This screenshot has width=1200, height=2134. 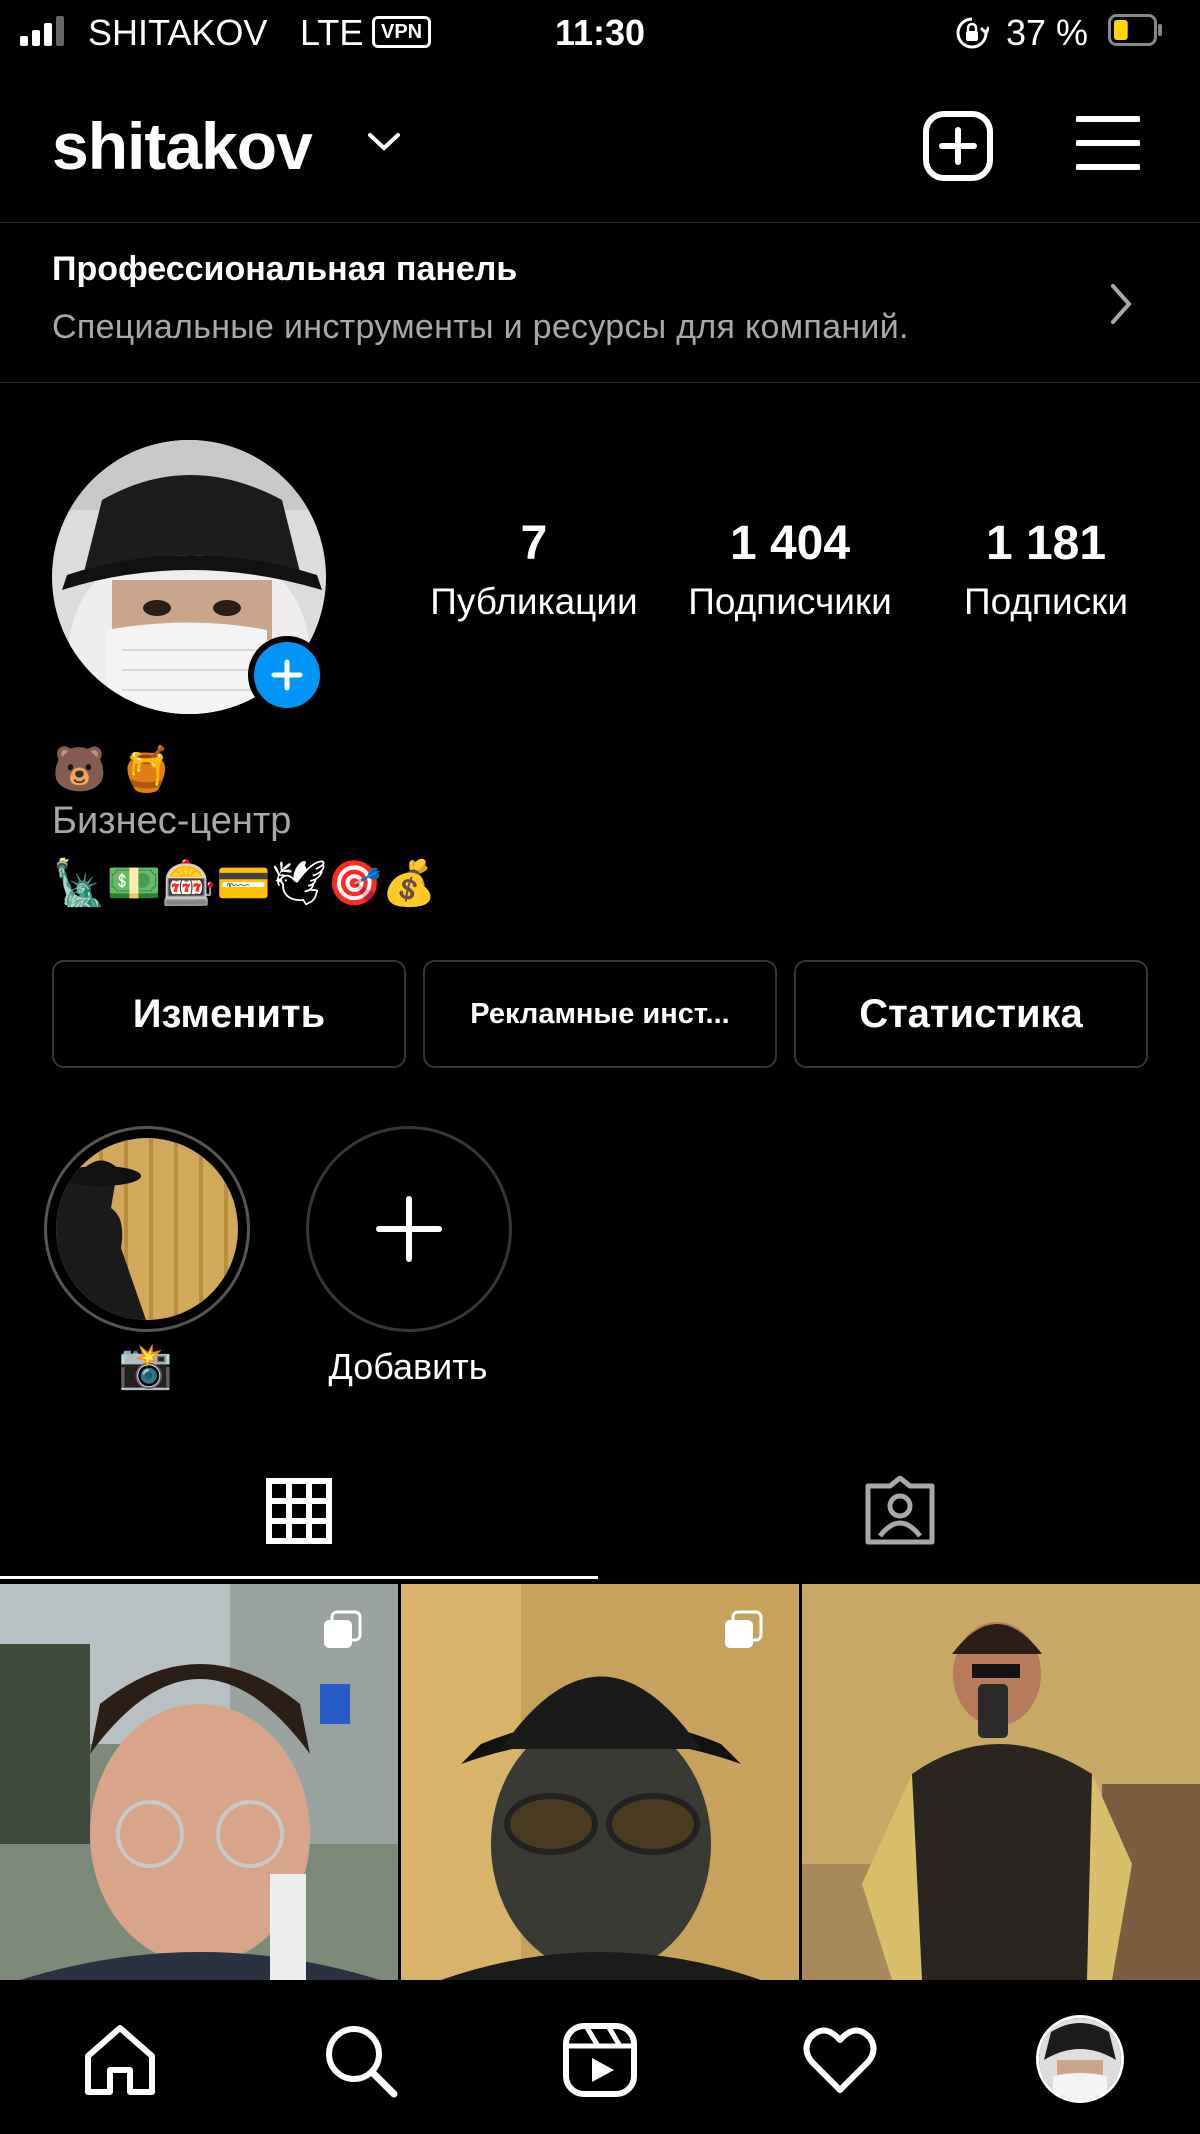 I want to click on bio-emoji-line1: 🐻 🍯, so click(x=113, y=769).